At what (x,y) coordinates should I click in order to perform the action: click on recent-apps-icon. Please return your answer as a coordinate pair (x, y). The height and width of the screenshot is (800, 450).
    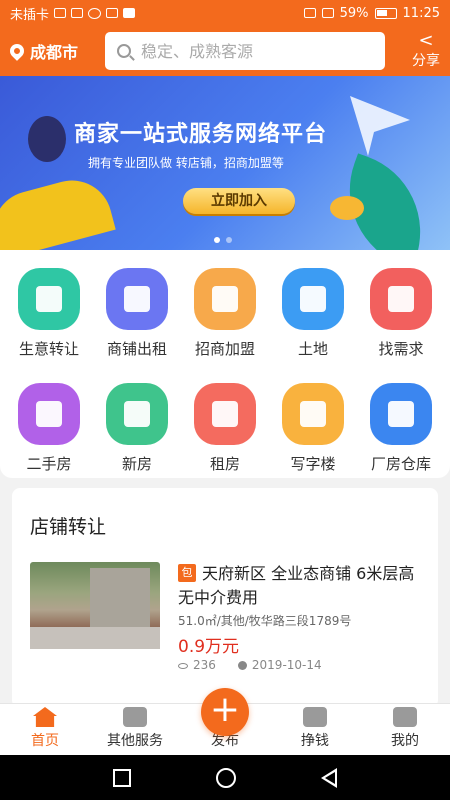
    Looking at the image, I should click on (121, 777).